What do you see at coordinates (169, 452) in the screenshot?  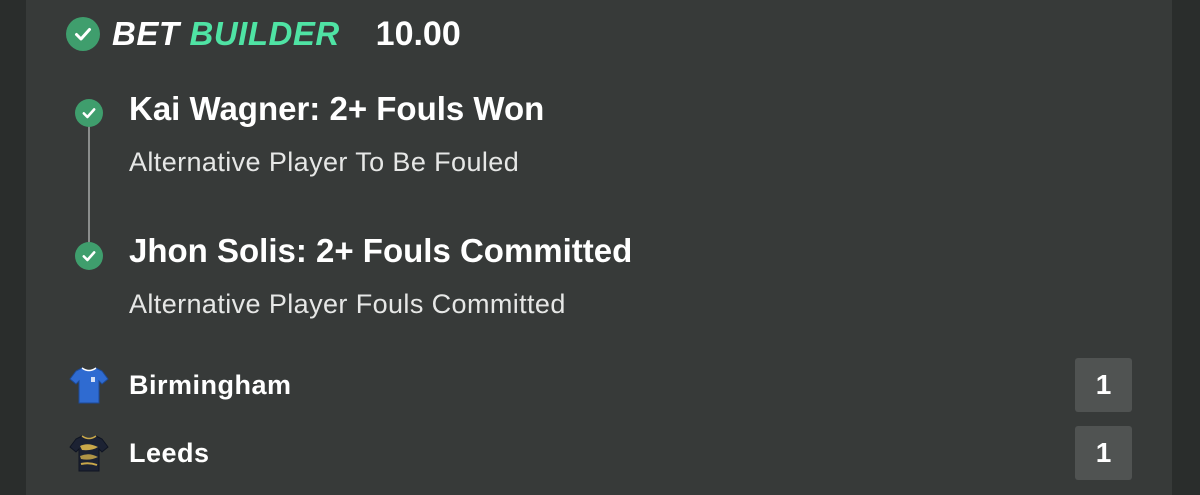 I see `team-name: Leeds` at bounding box center [169, 452].